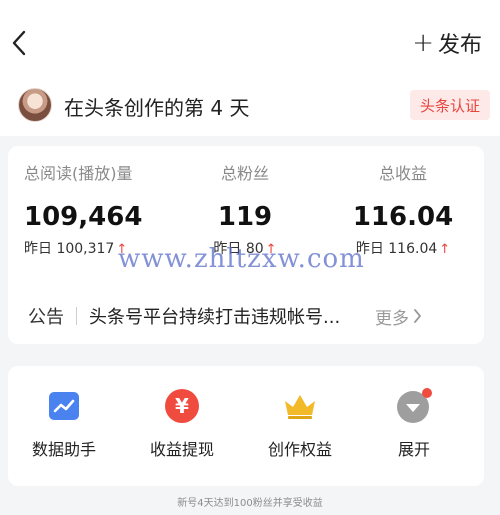  Describe the element at coordinates (46, 317) in the screenshot. I see `notice-tag: 公告` at that location.